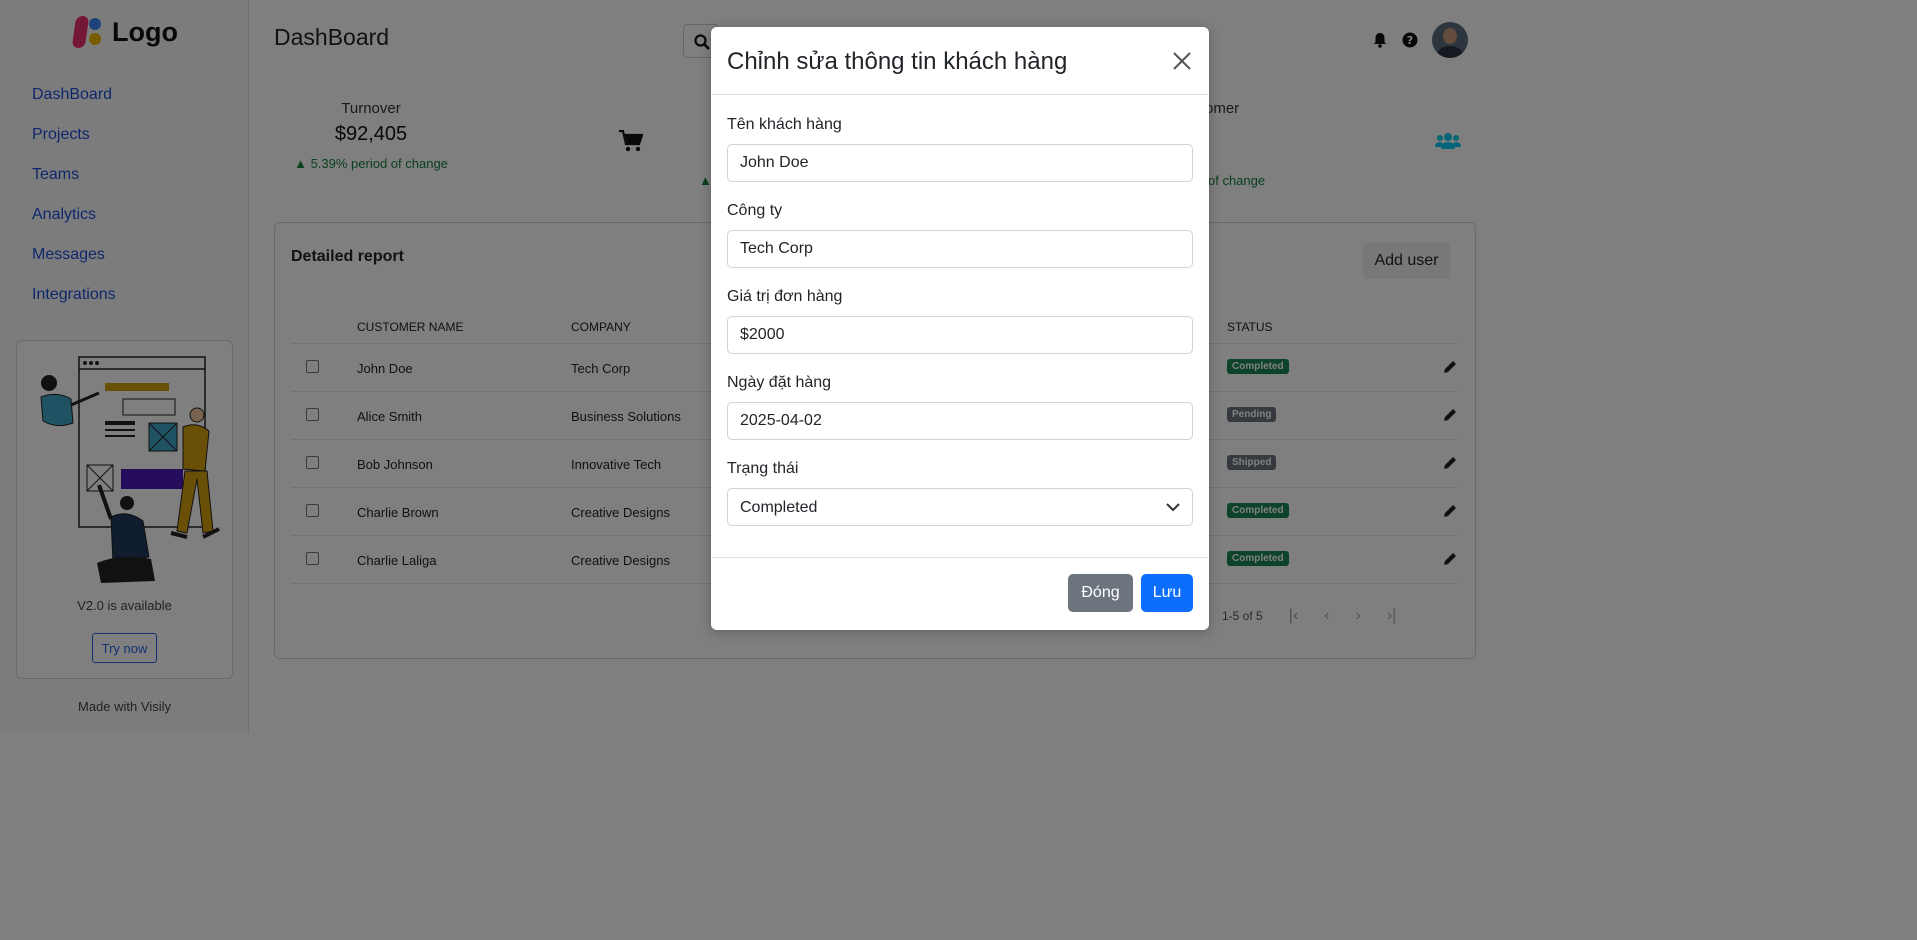  What do you see at coordinates (763, 468) in the screenshot?
I see `status-label: Trạng thái` at bounding box center [763, 468].